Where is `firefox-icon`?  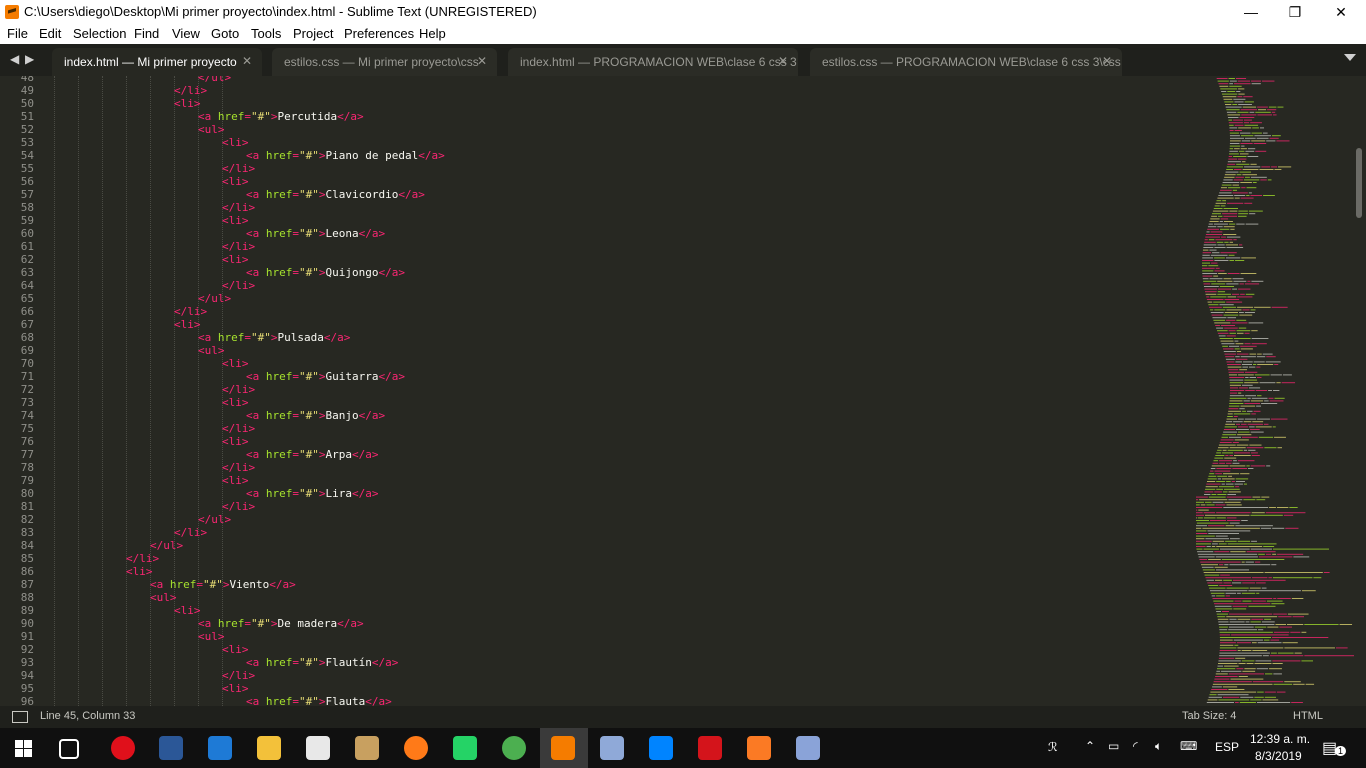 firefox-icon is located at coordinates (416, 748).